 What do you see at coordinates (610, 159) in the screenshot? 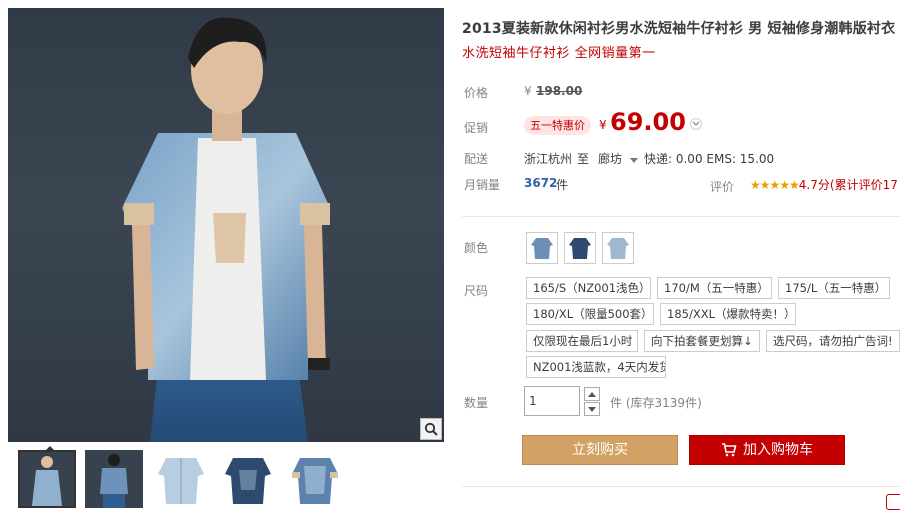
I see `ship-destination: 廊坊` at bounding box center [610, 159].